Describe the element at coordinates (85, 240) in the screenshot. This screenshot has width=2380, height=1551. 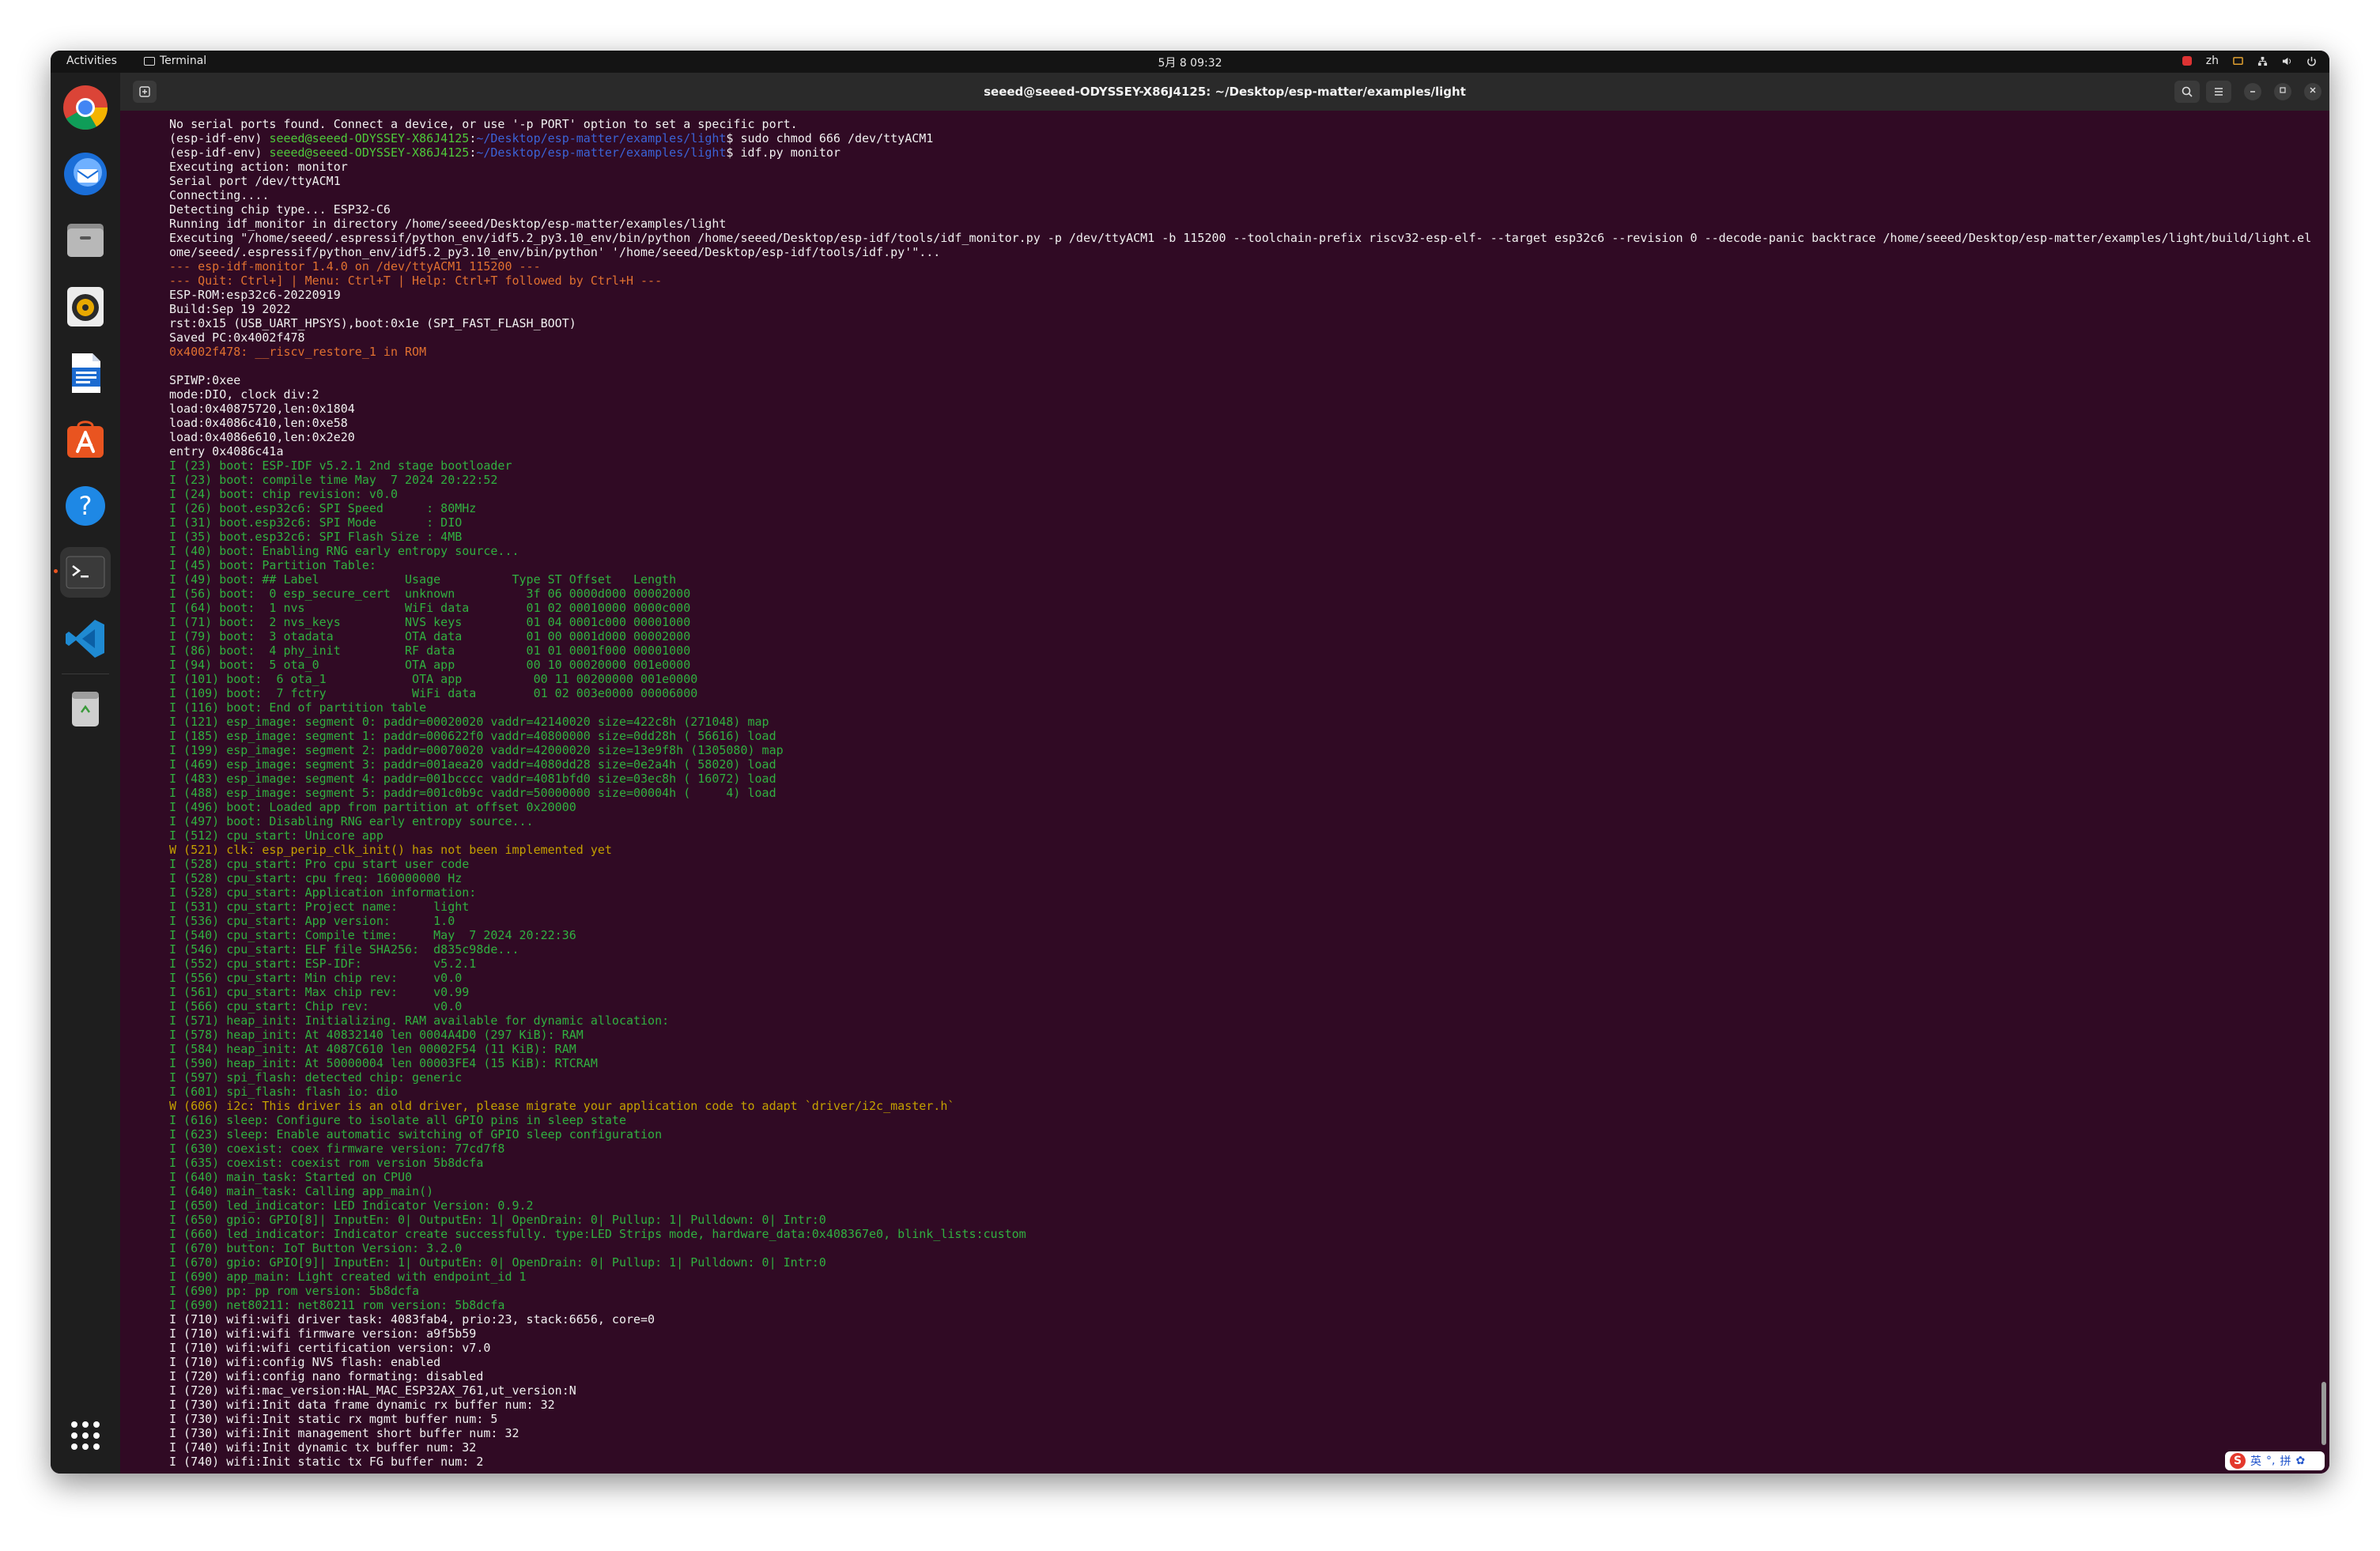
I see `files-icon` at that location.